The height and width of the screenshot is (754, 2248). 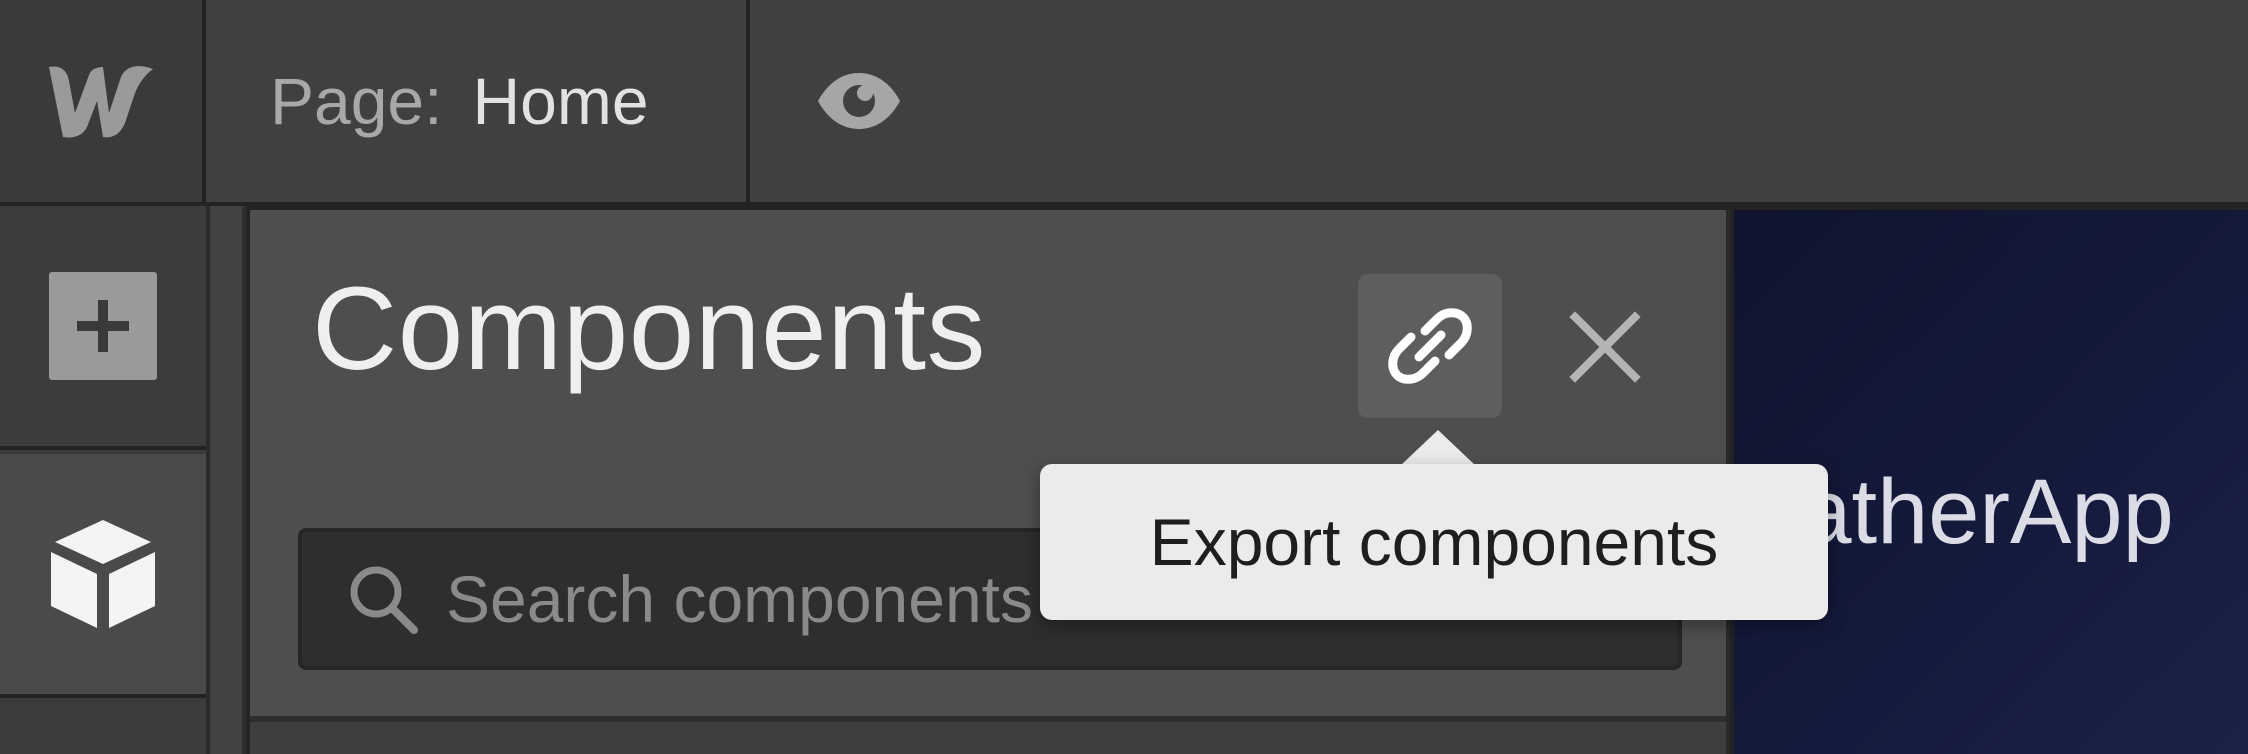 What do you see at coordinates (356, 101) in the screenshot?
I see `page-prefix-label: Page:` at bounding box center [356, 101].